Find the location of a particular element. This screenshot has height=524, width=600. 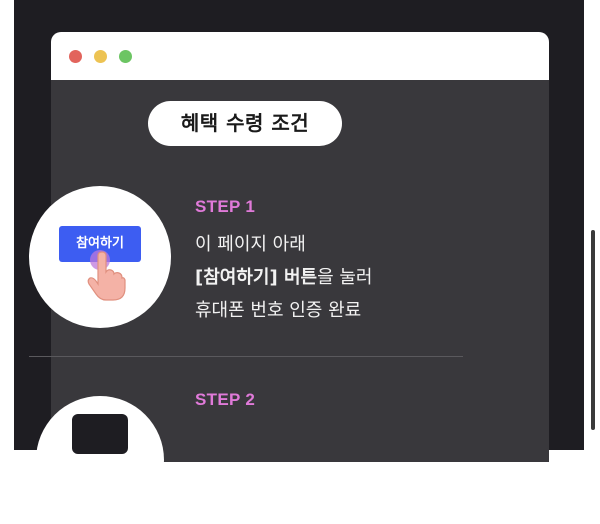

phone-icon is located at coordinates (100, 434).